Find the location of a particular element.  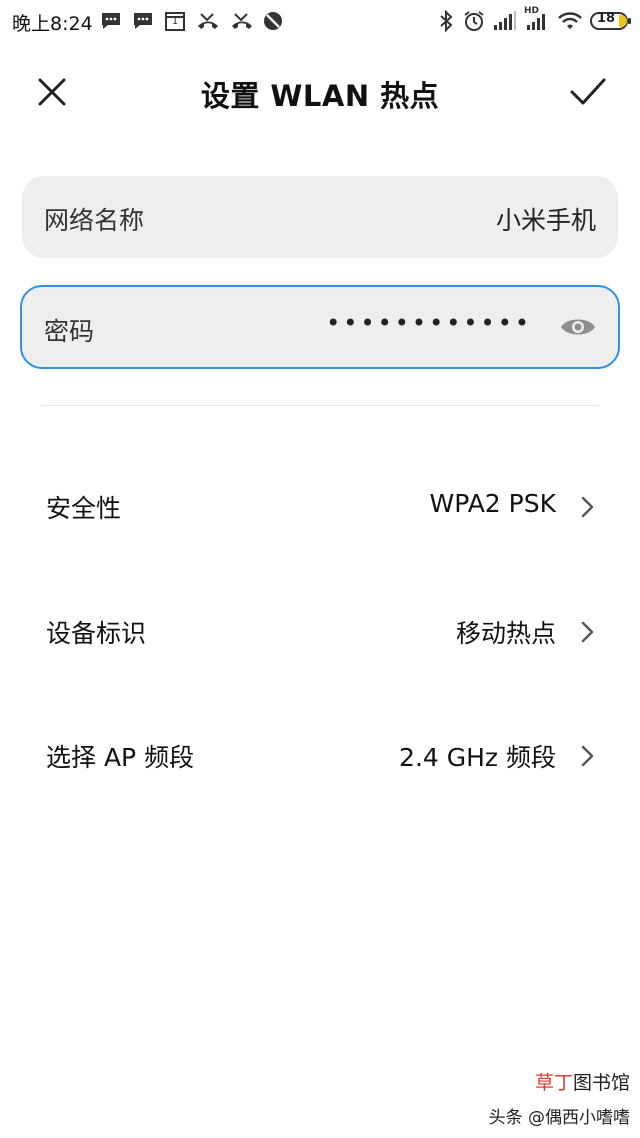

network-name-value: 小米手机 is located at coordinates (545, 220).